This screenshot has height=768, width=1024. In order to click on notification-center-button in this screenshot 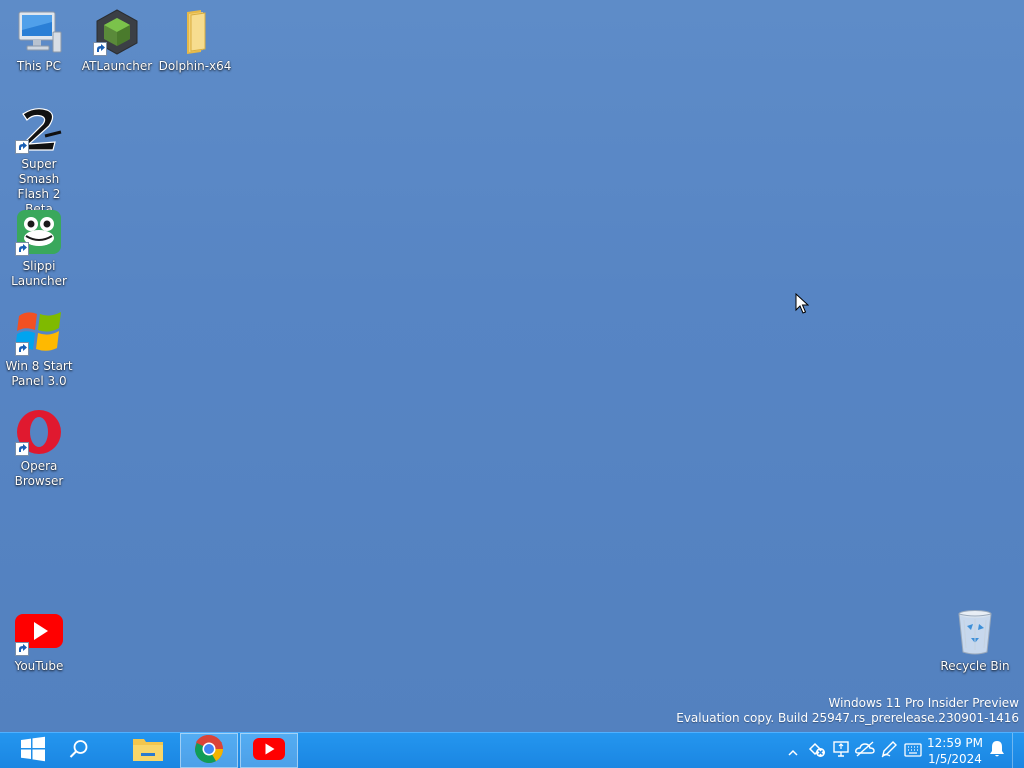, I will do `click(997, 751)`.